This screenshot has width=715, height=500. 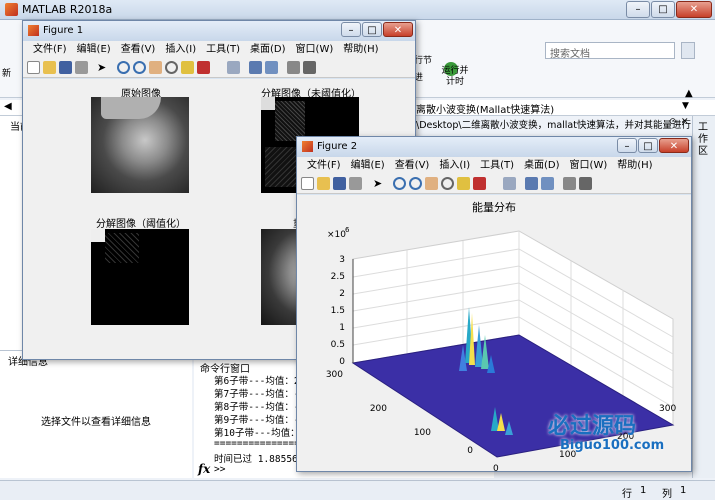 What do you see at coordinates (342, 294) in the screenshot?
I see `z-tick-label: 2` at bounding box center [342, 294].